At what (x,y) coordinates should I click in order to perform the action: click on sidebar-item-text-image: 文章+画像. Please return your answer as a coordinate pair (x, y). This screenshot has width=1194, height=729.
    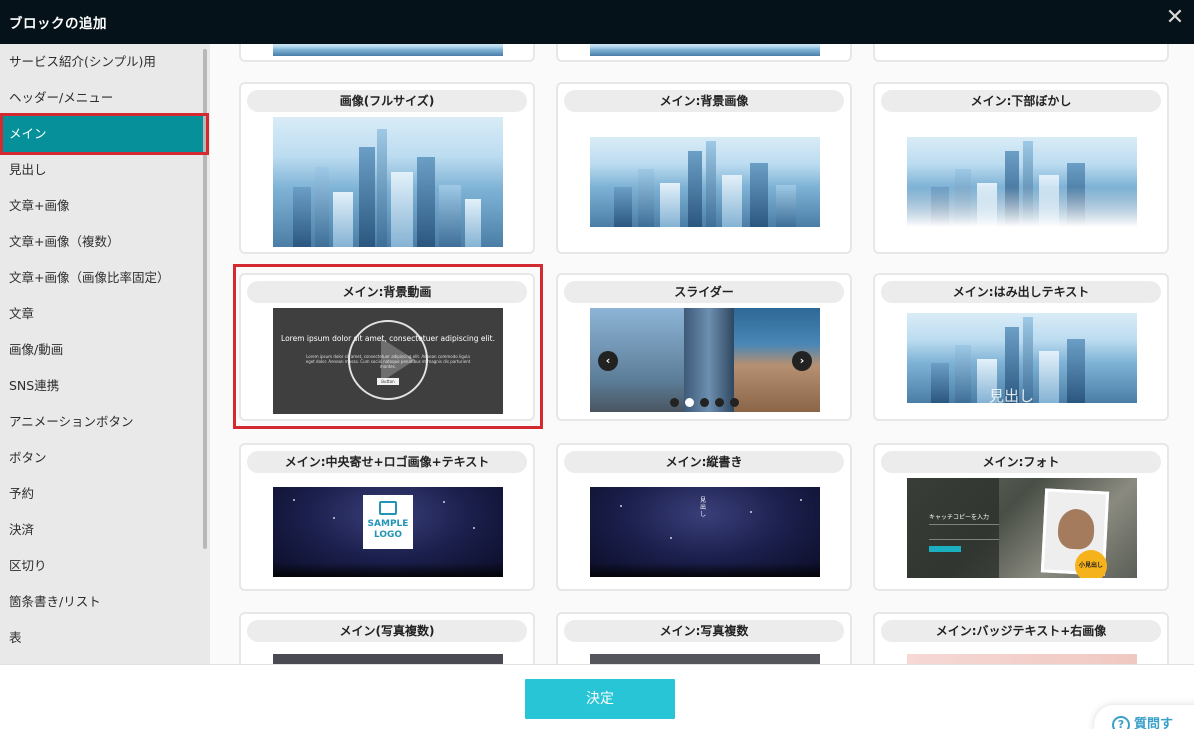
    Looking at the image, I should click on (103, 206).